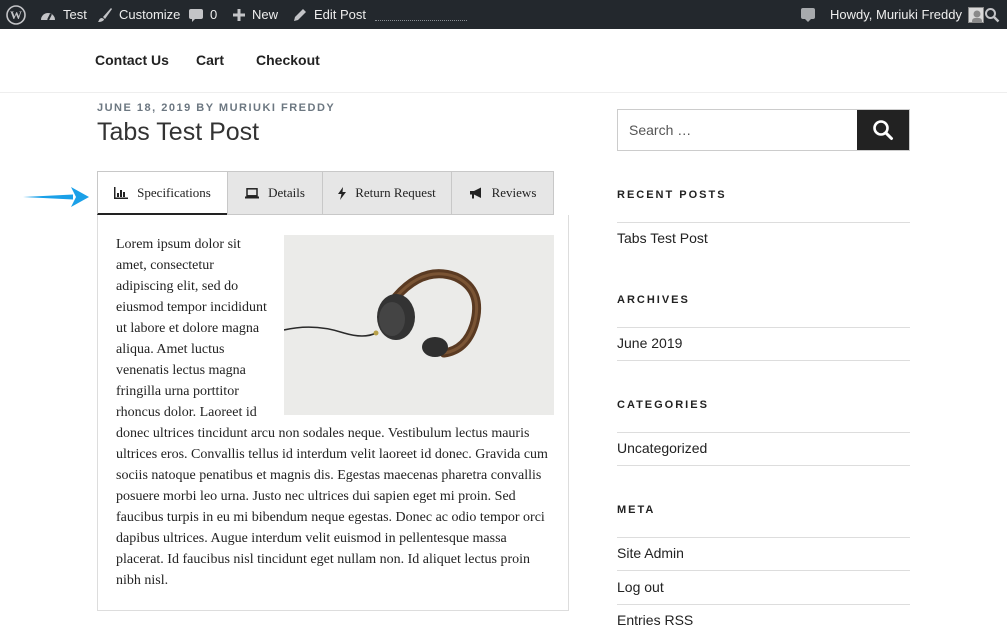  I want to click on comments-count: 0, so click(214, 14).